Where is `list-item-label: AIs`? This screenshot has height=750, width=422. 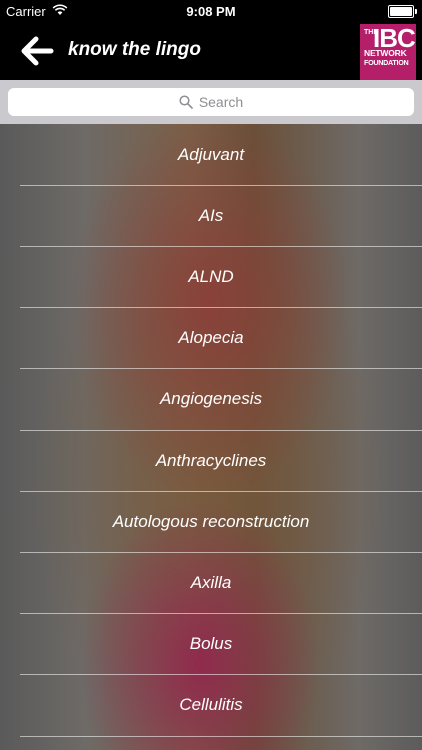 list-item-label: AIs is located at coordinates (211, 215).